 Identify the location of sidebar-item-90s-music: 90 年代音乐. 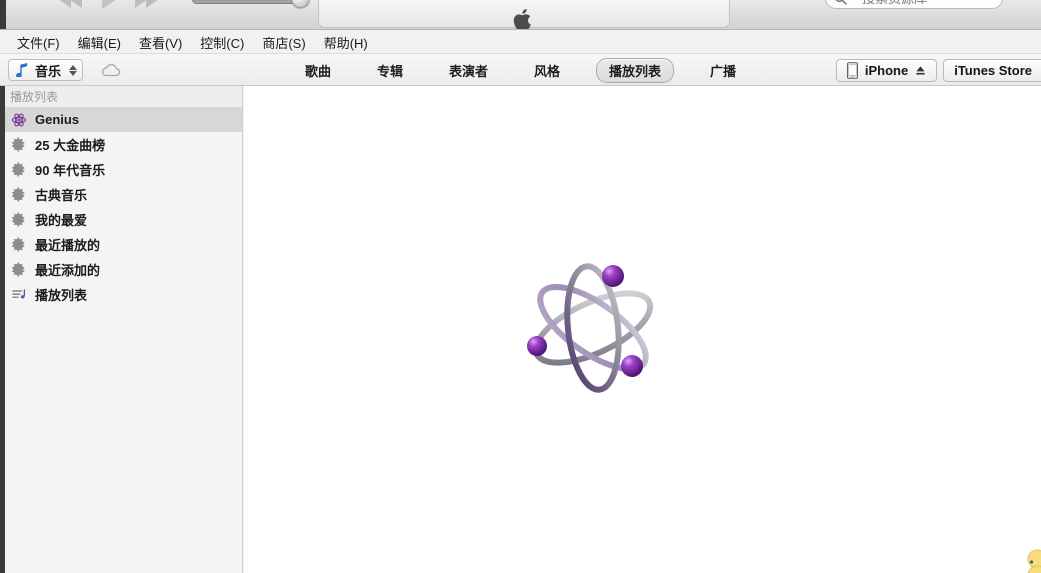
(121, 169).